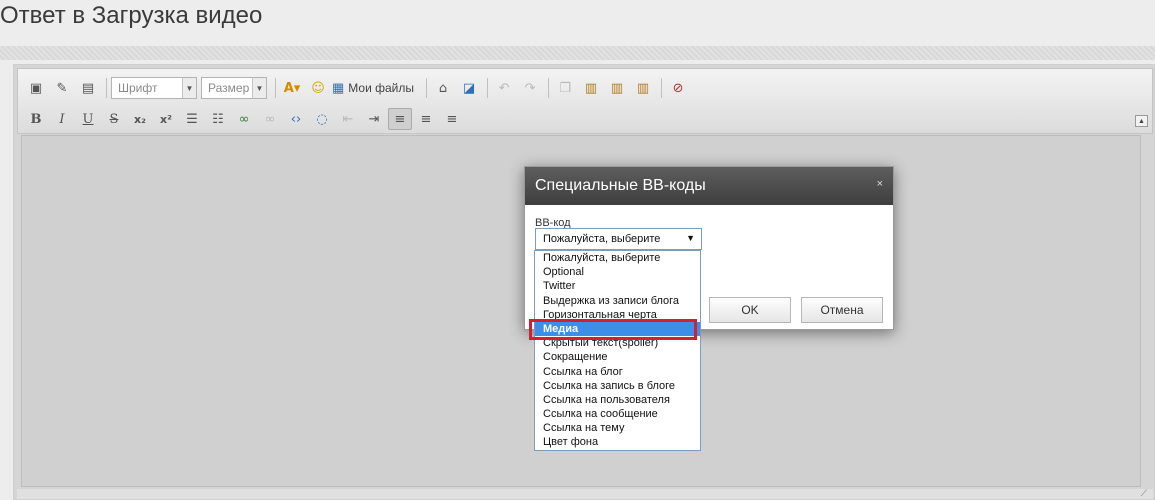  What do you see at coordinates (617, 442) in the screenshot?
I see `dropdown-option: Цвет фона` at bounding box center [617, 442].